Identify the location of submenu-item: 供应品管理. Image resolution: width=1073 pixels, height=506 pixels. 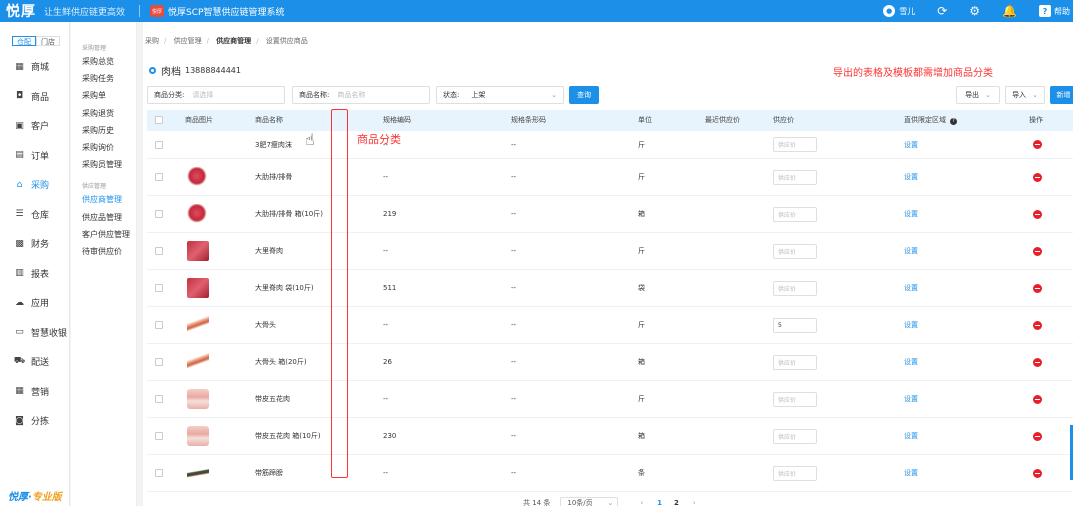
(103, 217).